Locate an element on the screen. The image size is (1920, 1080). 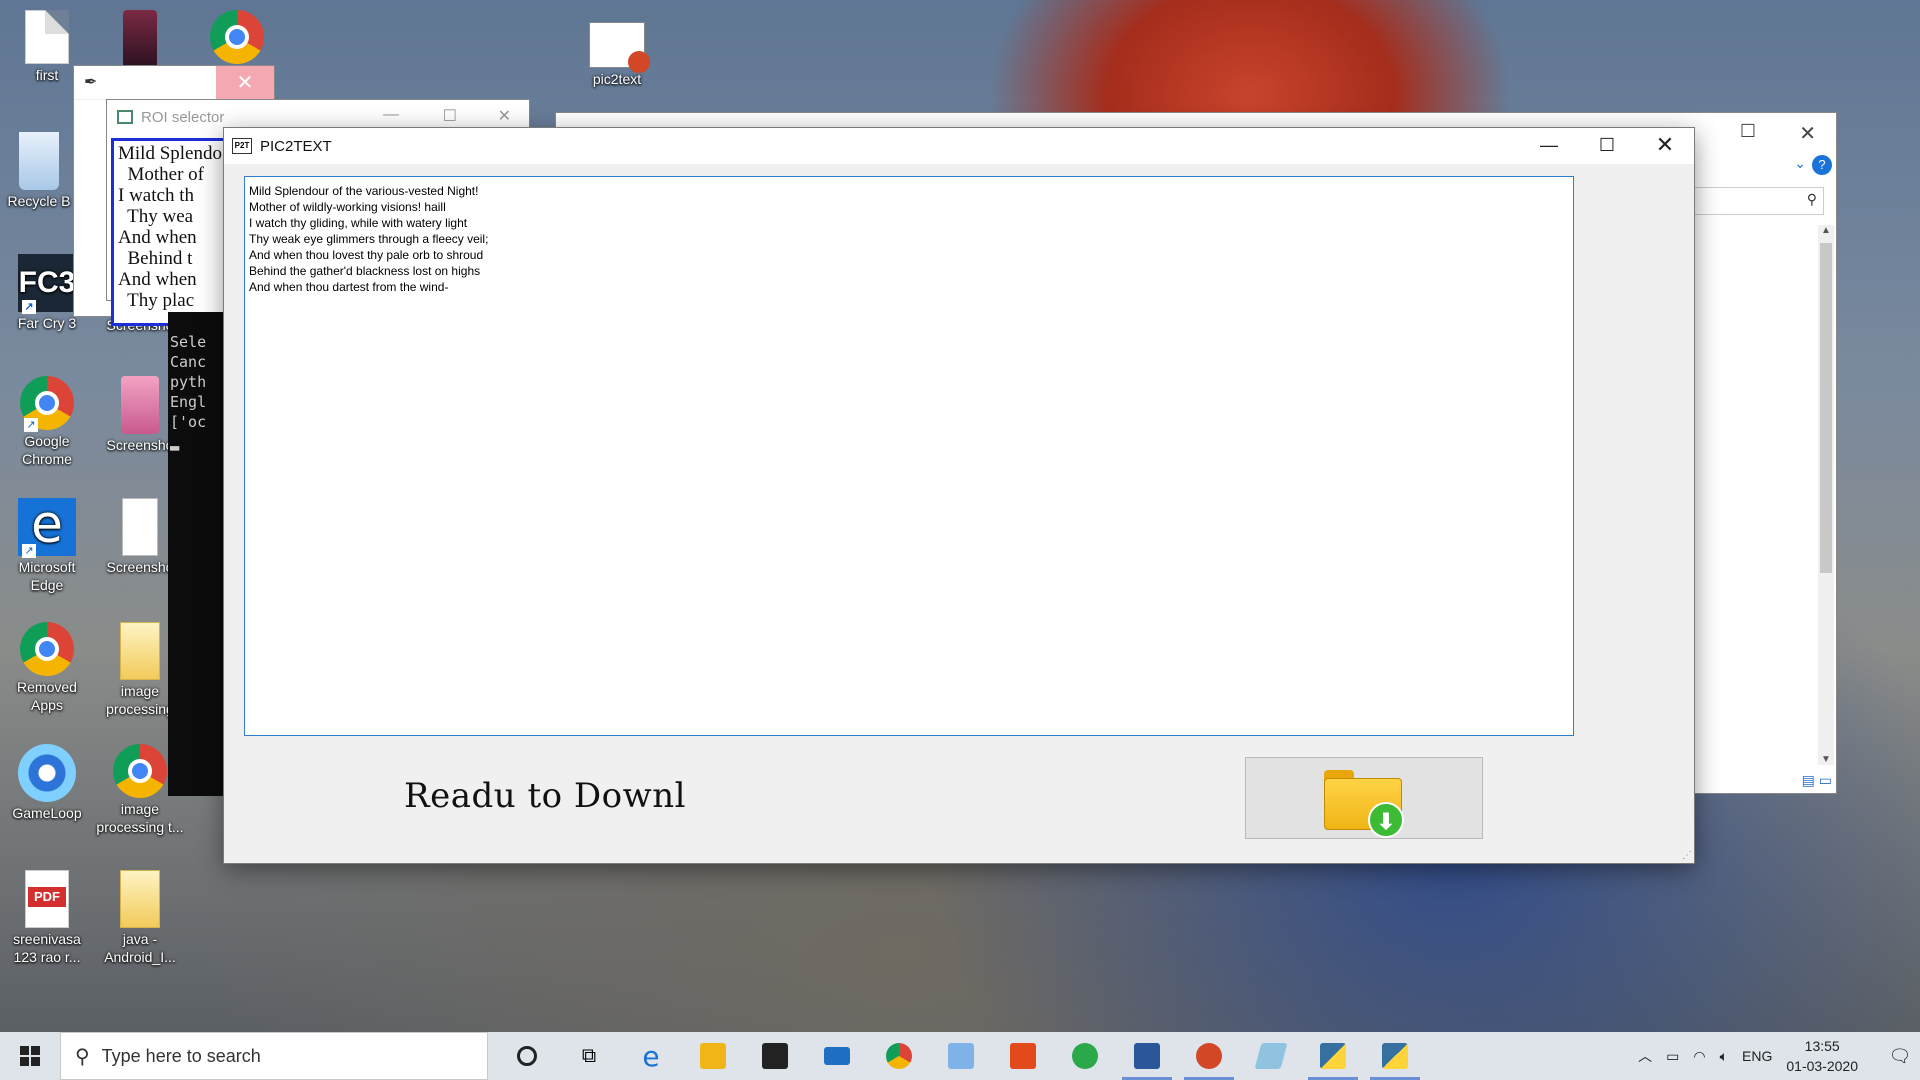
volume-icon: 🔈︎ is located at coordinates (1724, 1056).